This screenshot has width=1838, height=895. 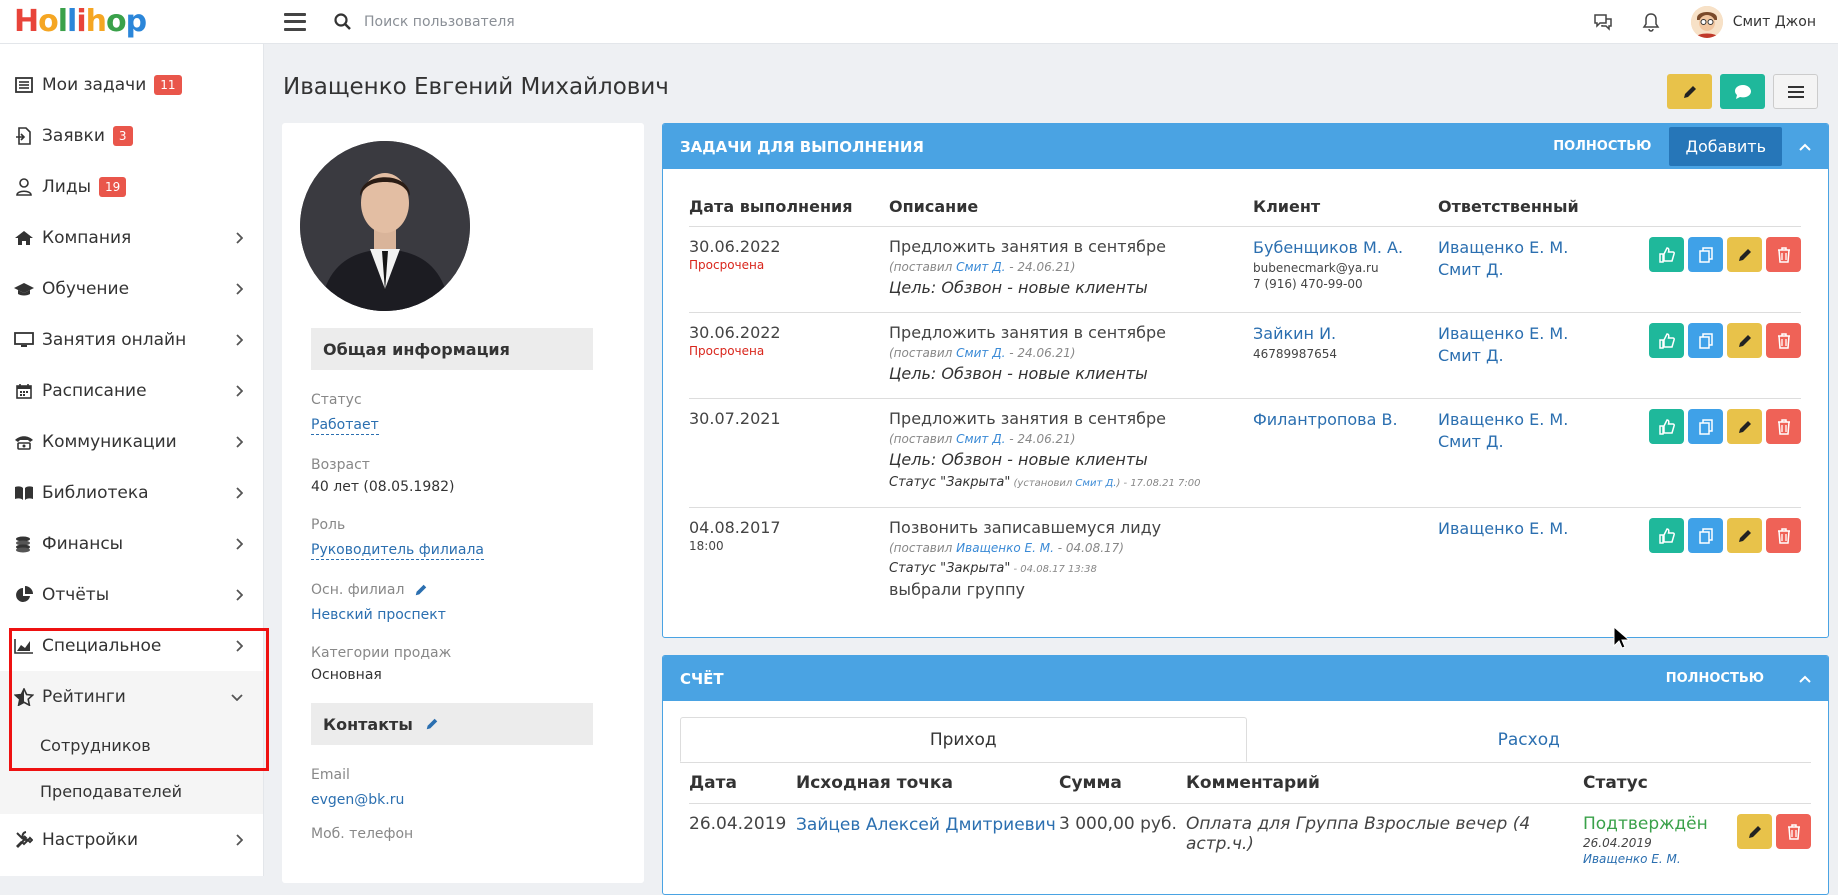 I want to click on add-task-button: Добавить, so click(x=1725, y=146).